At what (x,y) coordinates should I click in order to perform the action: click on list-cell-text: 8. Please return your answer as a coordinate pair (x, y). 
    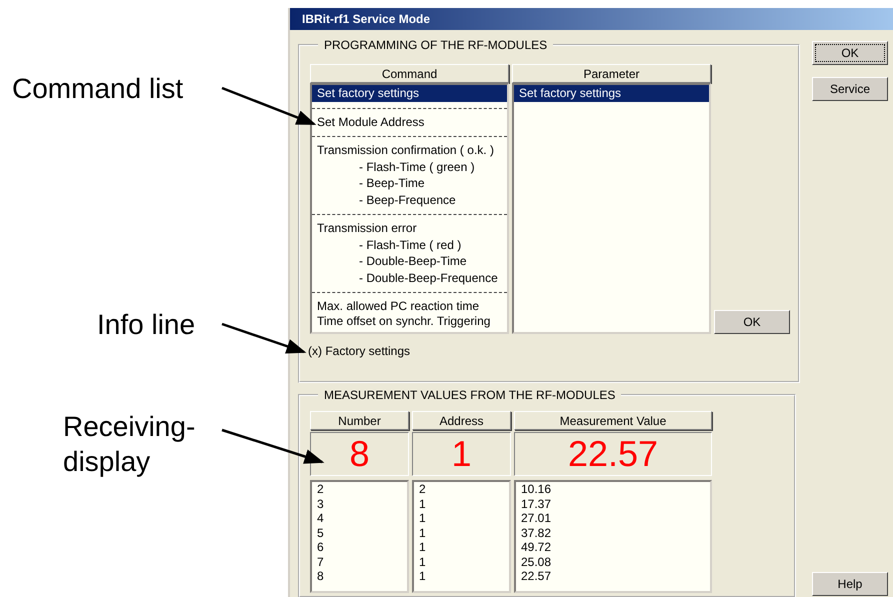
    Looking at the image, I should click on (321, 576).